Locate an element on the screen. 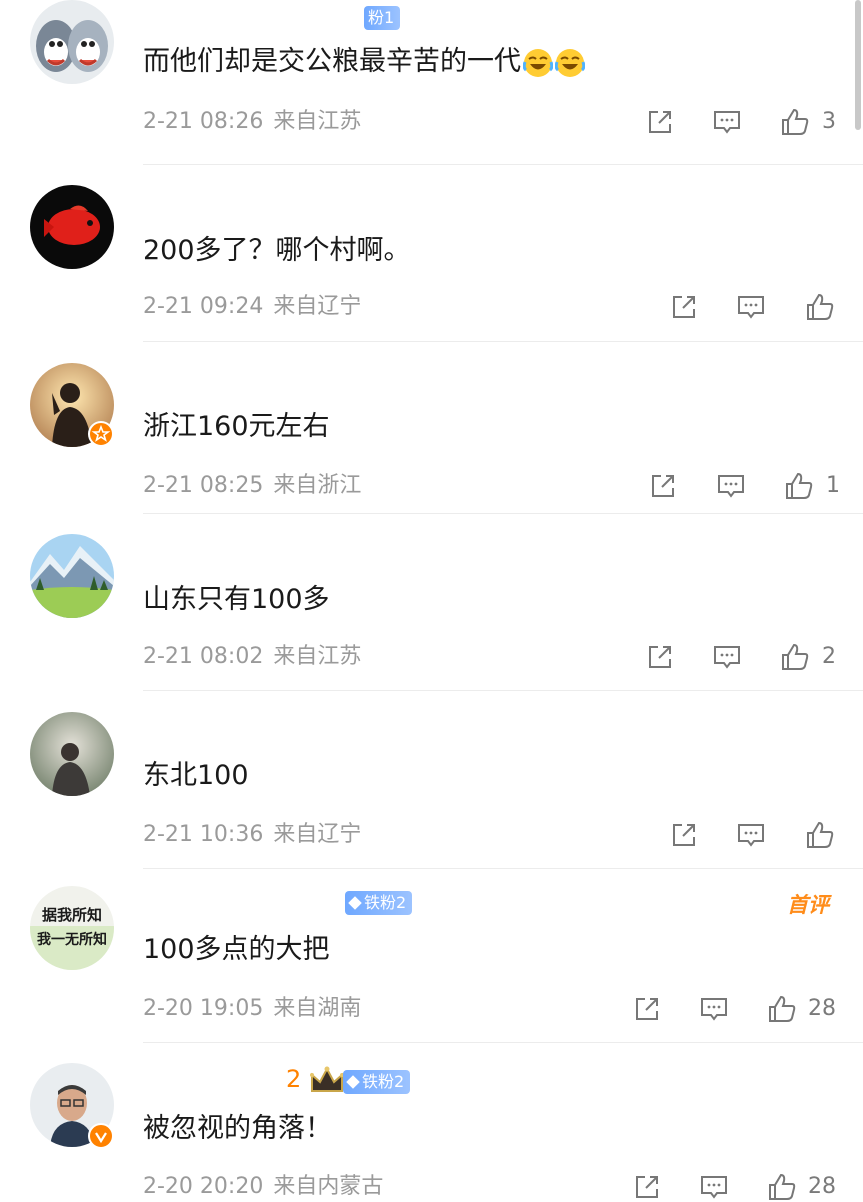 This screenshot has width=863, height=1202. comment-meta: 2-20 20:20 来自内蒙古 is located at coordinates (263, 1187).